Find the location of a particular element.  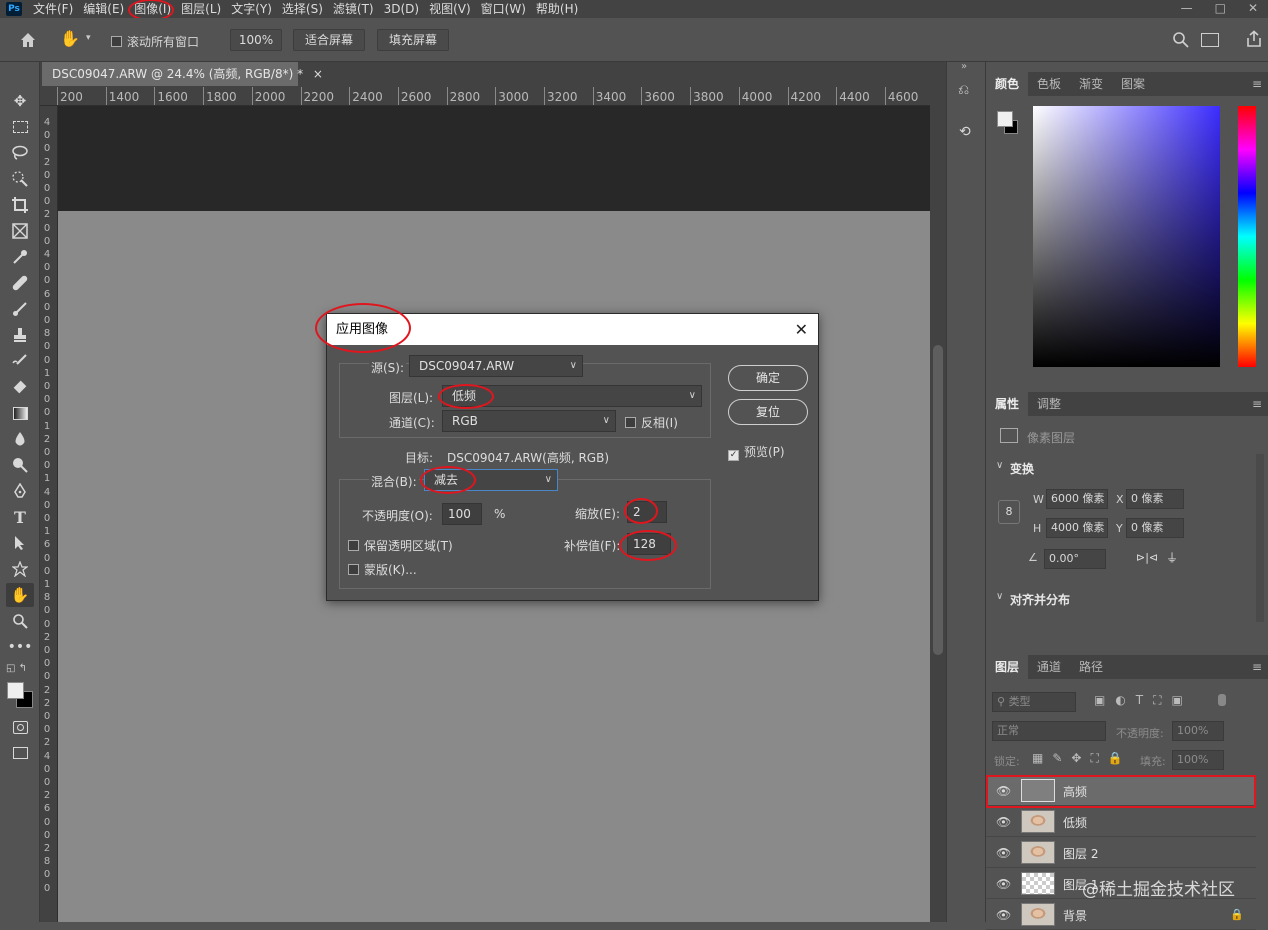

source-select: DSC09047.ARW ∨ is located at coordinates (496, 366).